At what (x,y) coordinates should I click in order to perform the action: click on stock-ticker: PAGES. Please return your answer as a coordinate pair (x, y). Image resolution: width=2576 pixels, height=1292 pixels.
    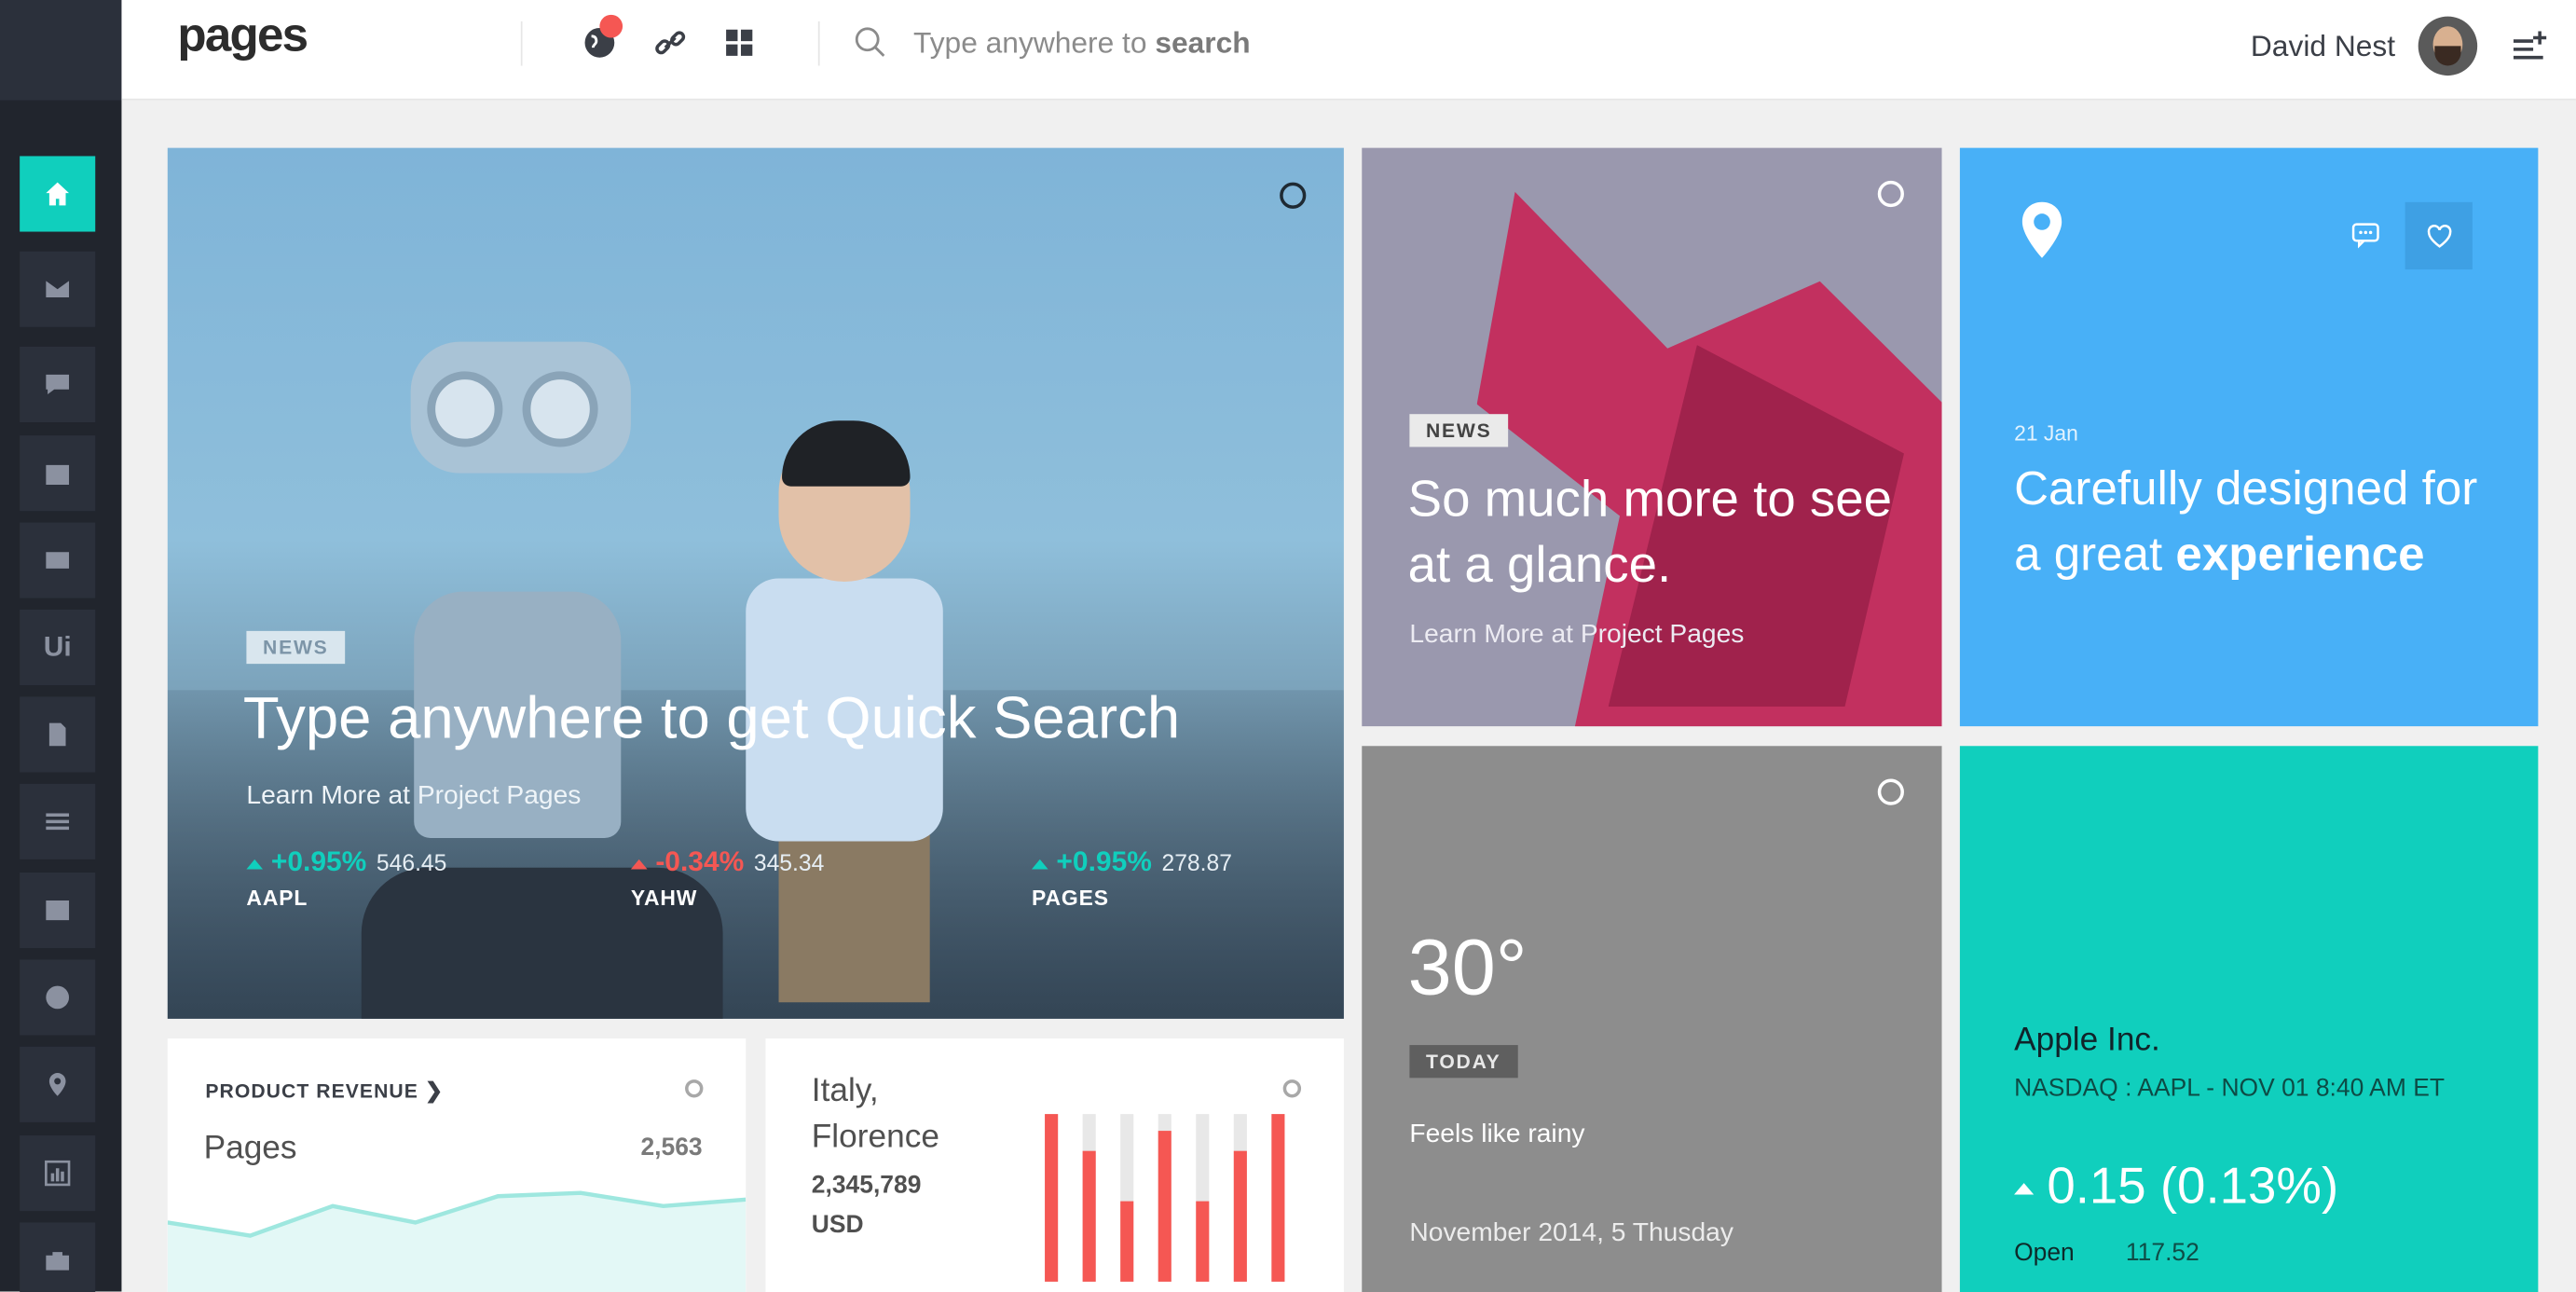
    Looking at the image, I should click on (1070, 898).